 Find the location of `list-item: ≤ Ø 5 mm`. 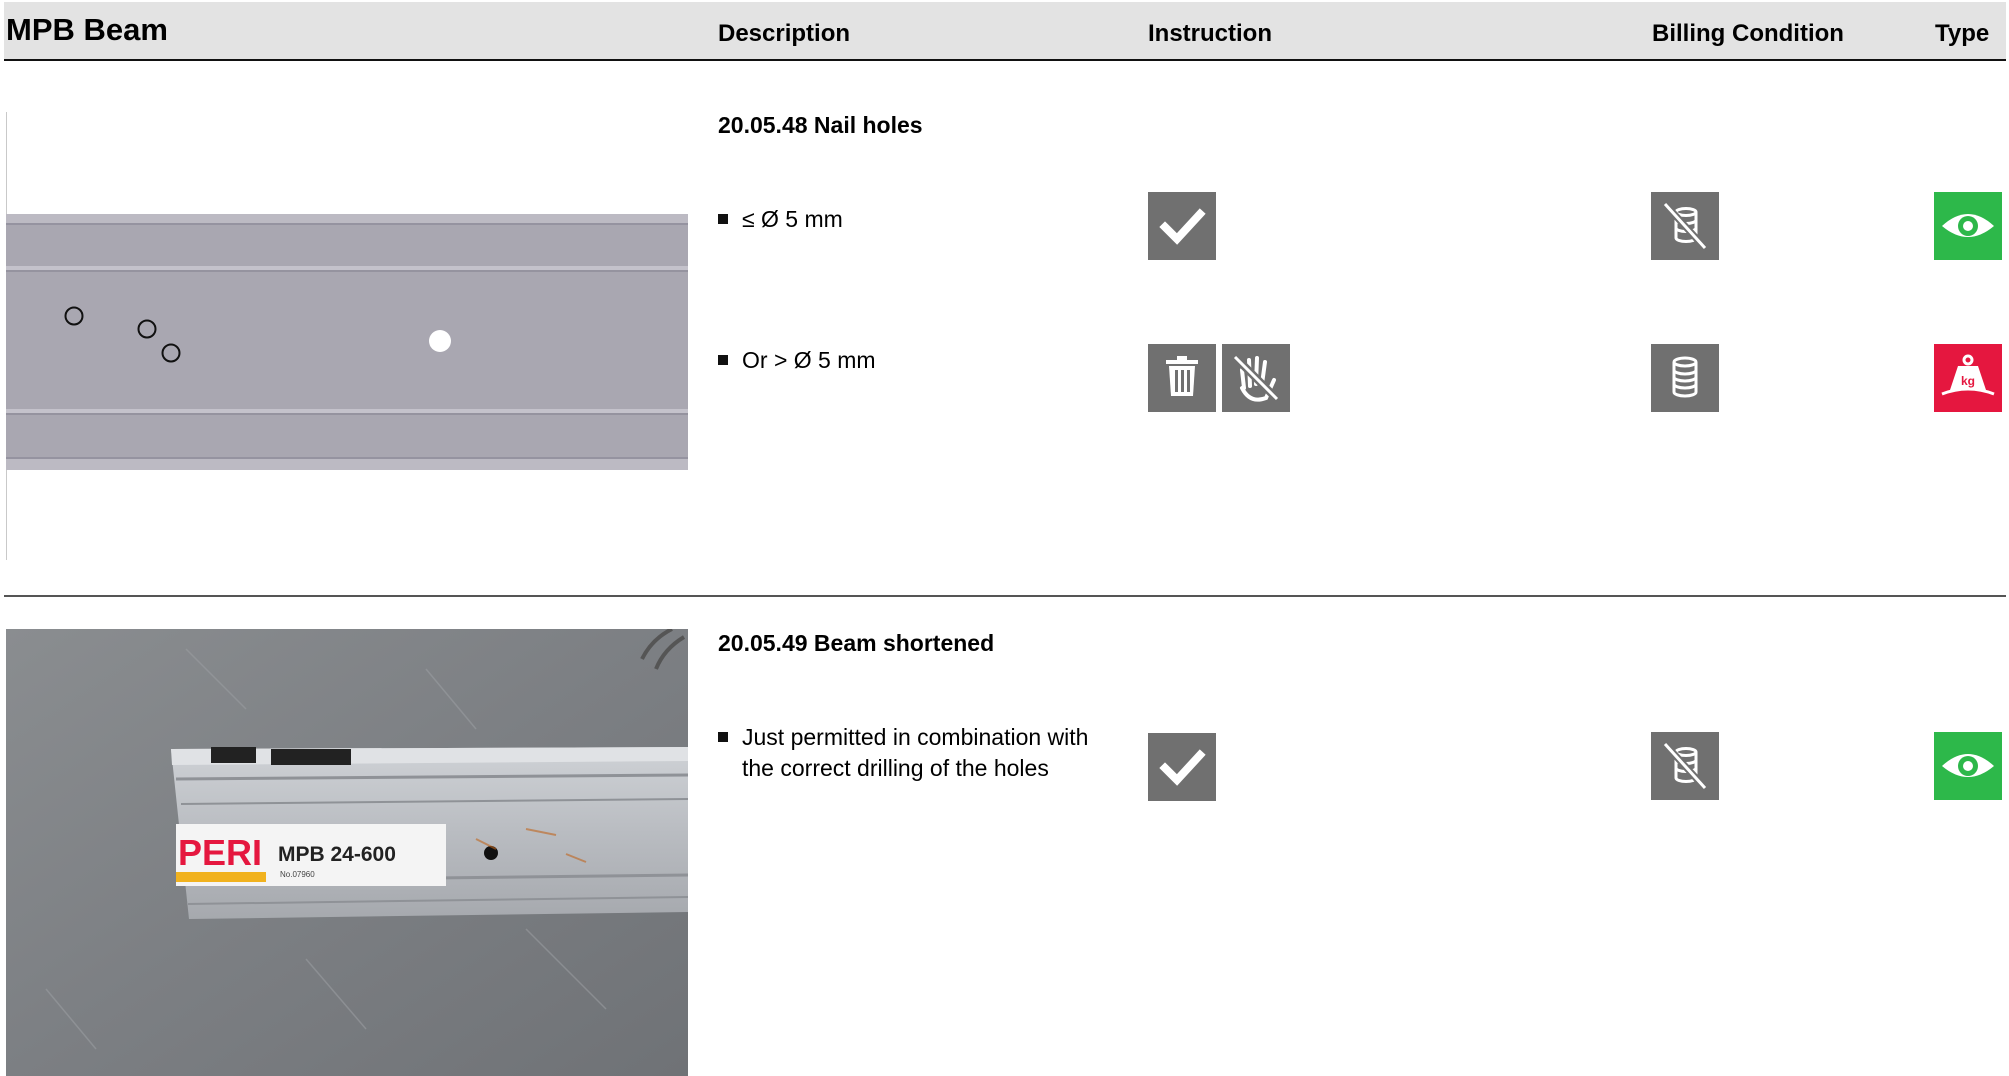

list-item: ≤ Ø 5 mm is located at coordinates (780, 219).